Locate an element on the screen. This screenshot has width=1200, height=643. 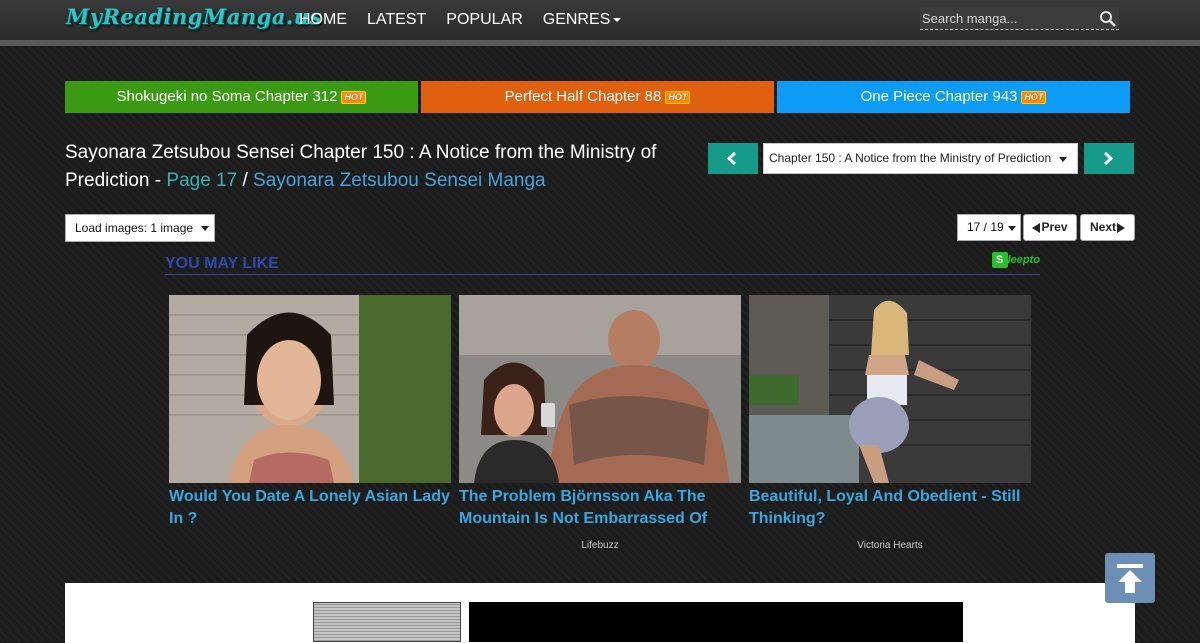
ad-source-label: Lifebuzz is located at coordinates (600, 545).